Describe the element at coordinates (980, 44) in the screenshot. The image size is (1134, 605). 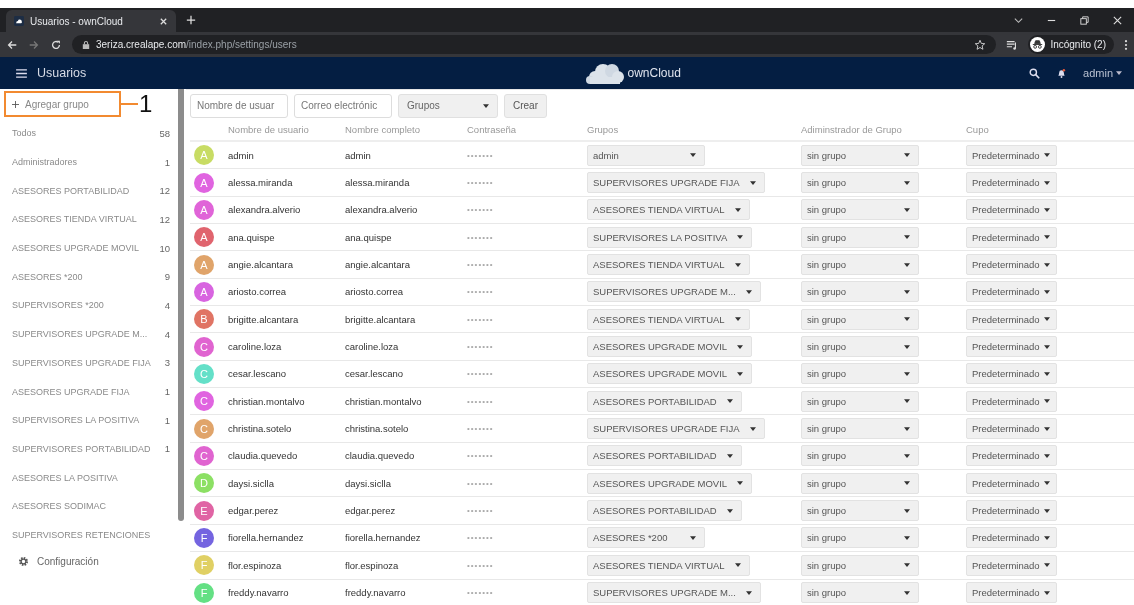
I see `star-icon` at that location.